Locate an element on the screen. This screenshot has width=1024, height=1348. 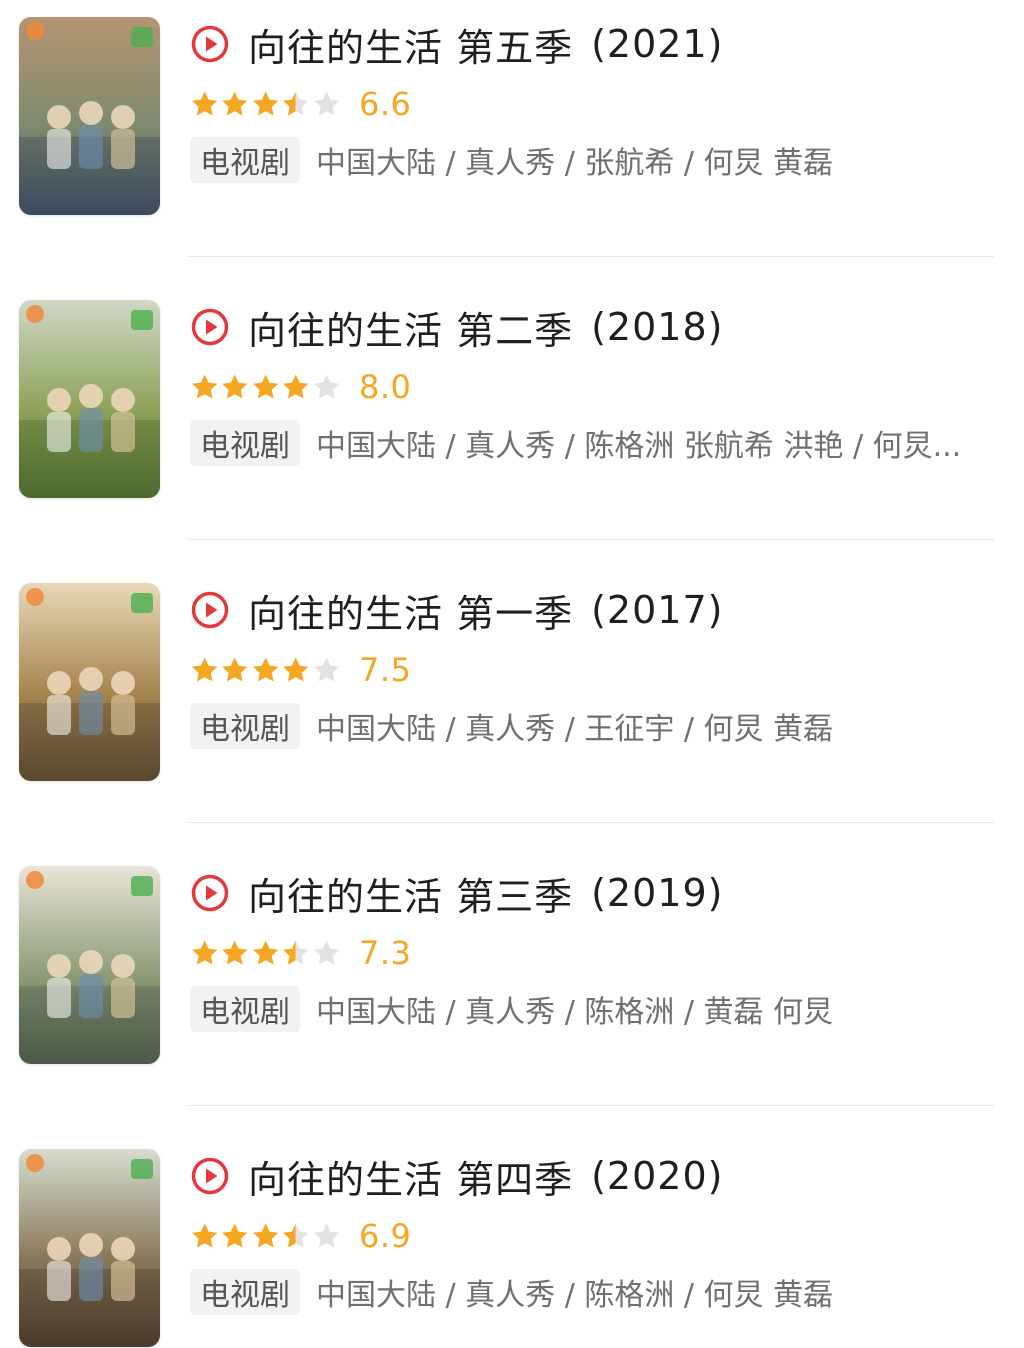
title-row: 向往的生活 第三季 (2019) is located at coordinates (456, 893).